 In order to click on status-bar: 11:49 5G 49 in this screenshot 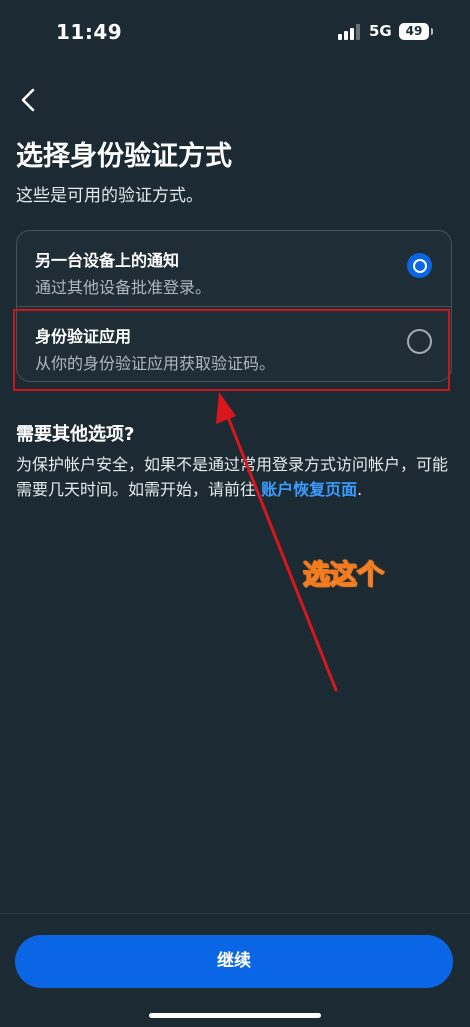, I will do `click(235, 32)`.